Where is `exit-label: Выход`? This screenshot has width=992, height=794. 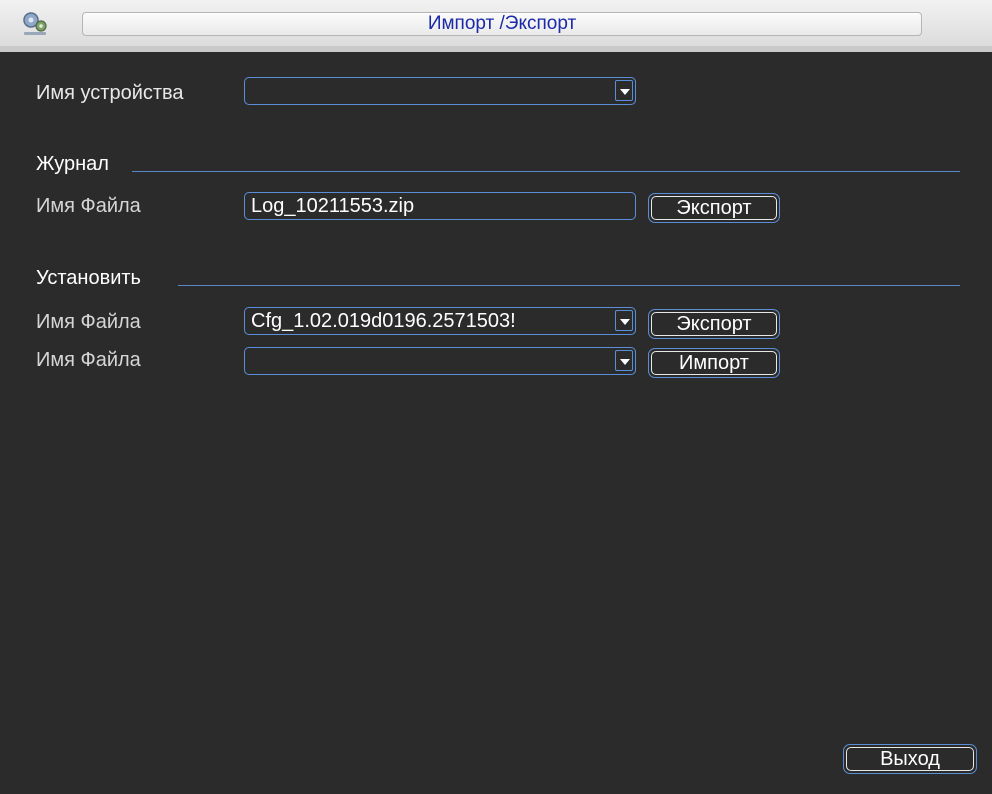 exit-label: Выход is located at coordinates (910, 759).